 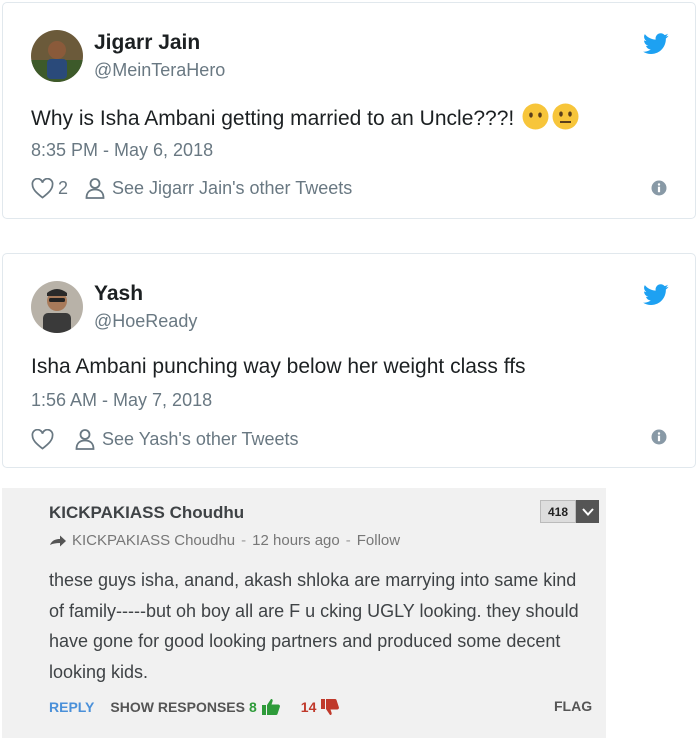 I want to click on neutral-face-icon, so click(x=565, y=116).